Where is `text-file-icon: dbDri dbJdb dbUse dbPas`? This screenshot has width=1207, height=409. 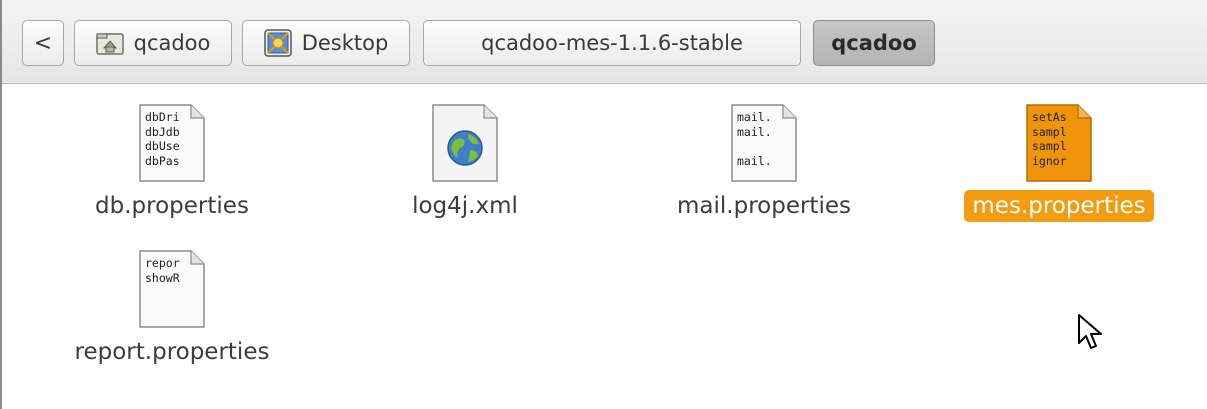 text-file-icon: dbDri dbJdb dbUse dbPas is located at coordinates (172, 143).